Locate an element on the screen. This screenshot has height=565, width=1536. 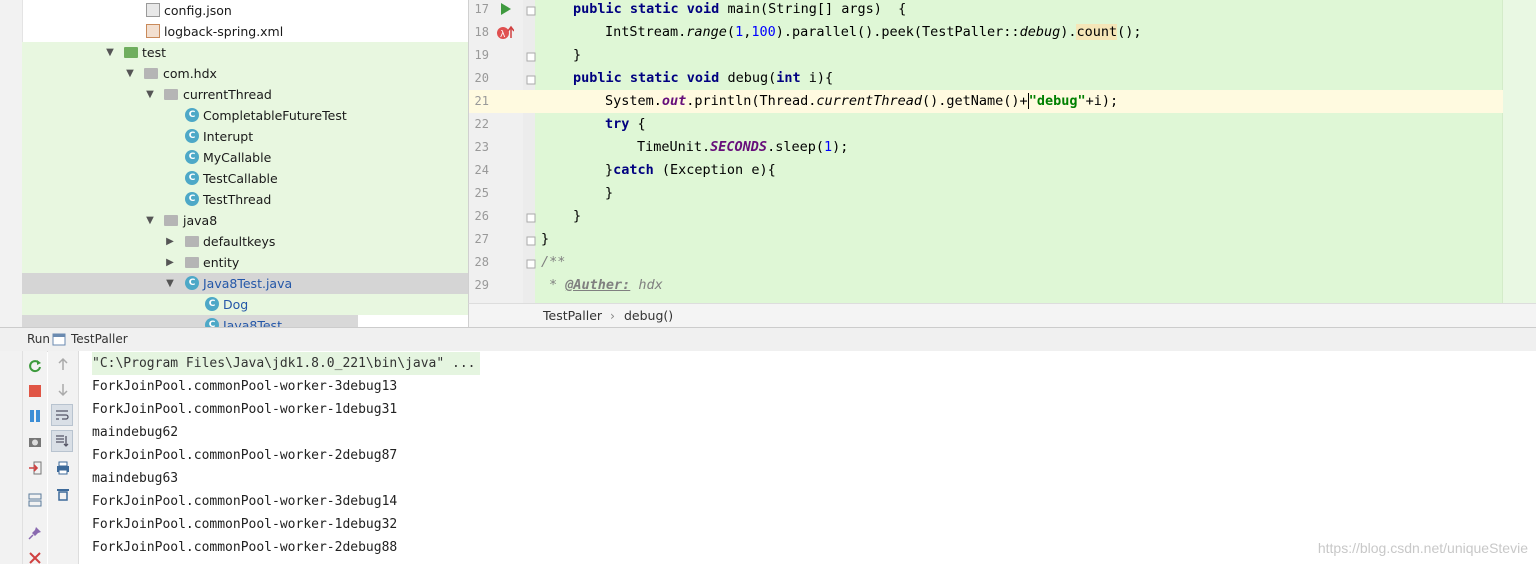
stop-icon is located at coordinates (35, 391).